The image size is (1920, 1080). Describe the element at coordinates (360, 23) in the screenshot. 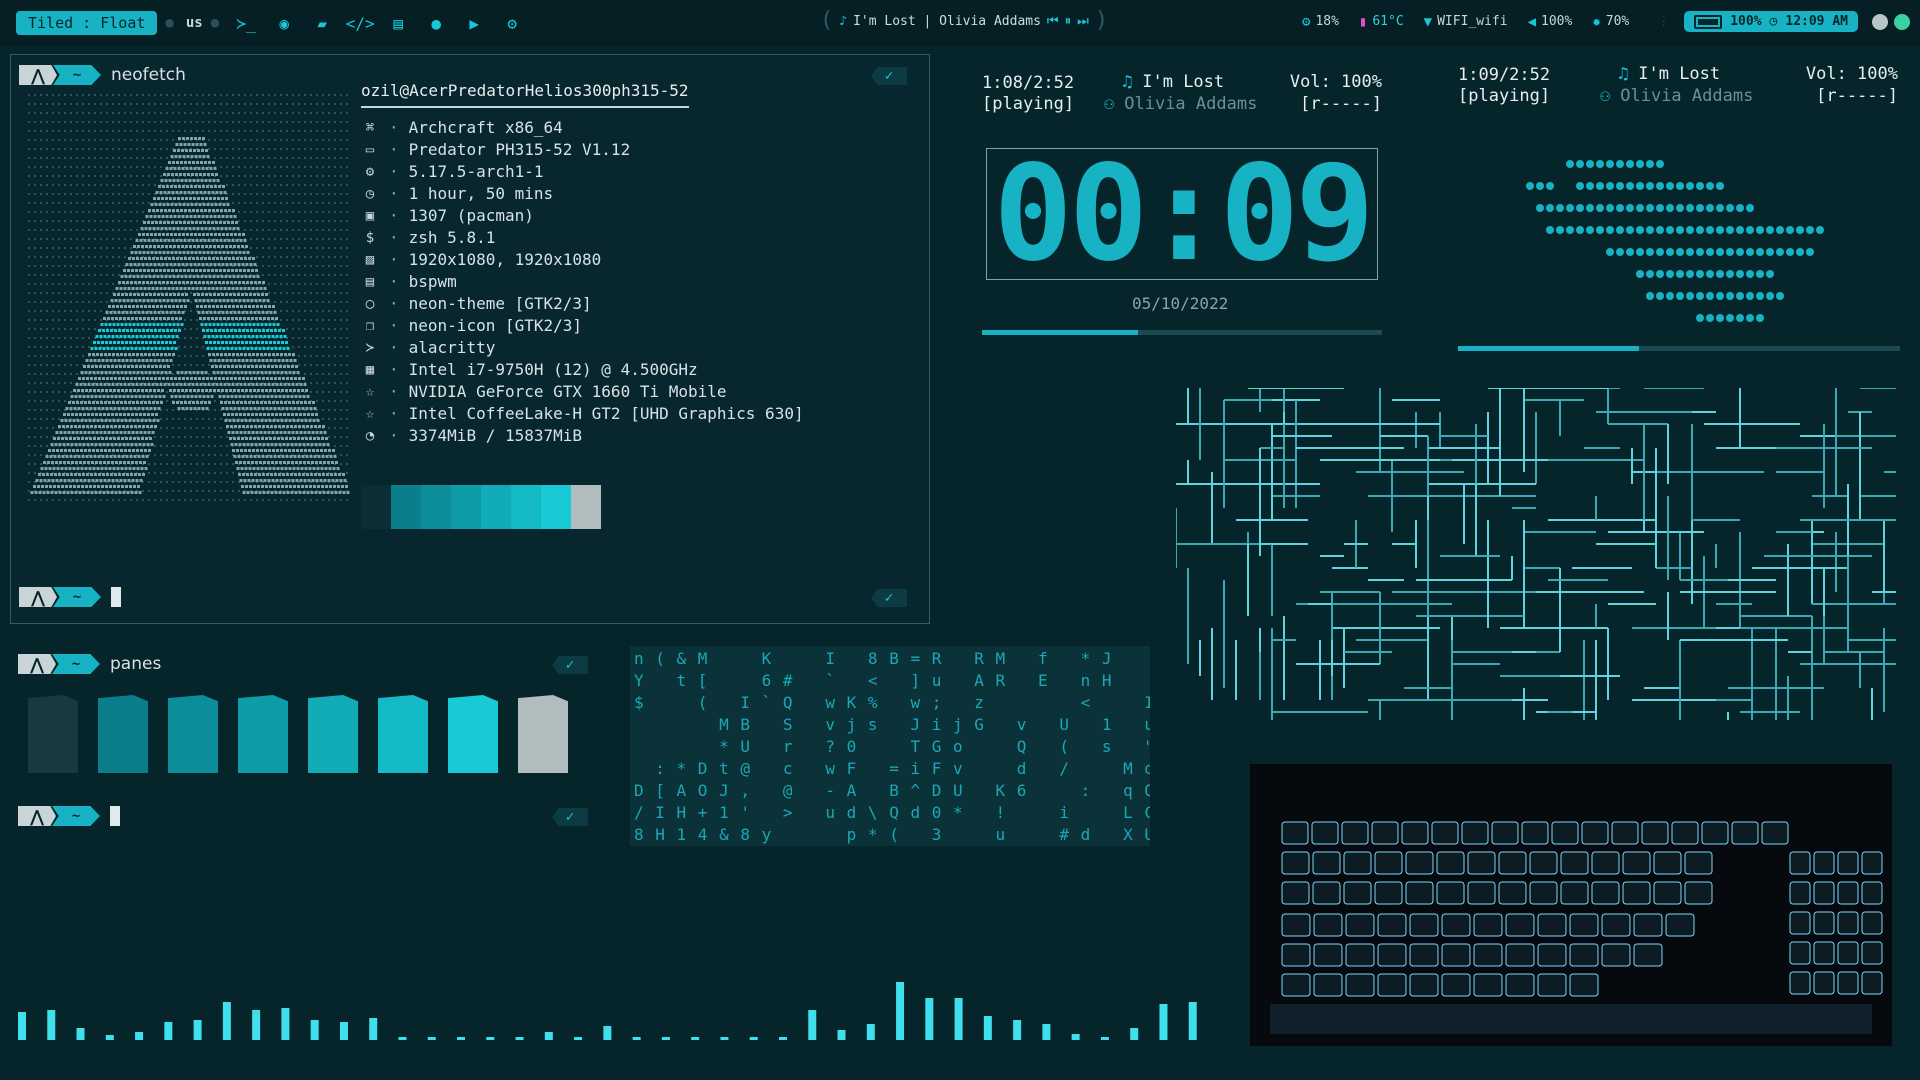

I see `code-icon: </>` at that location.